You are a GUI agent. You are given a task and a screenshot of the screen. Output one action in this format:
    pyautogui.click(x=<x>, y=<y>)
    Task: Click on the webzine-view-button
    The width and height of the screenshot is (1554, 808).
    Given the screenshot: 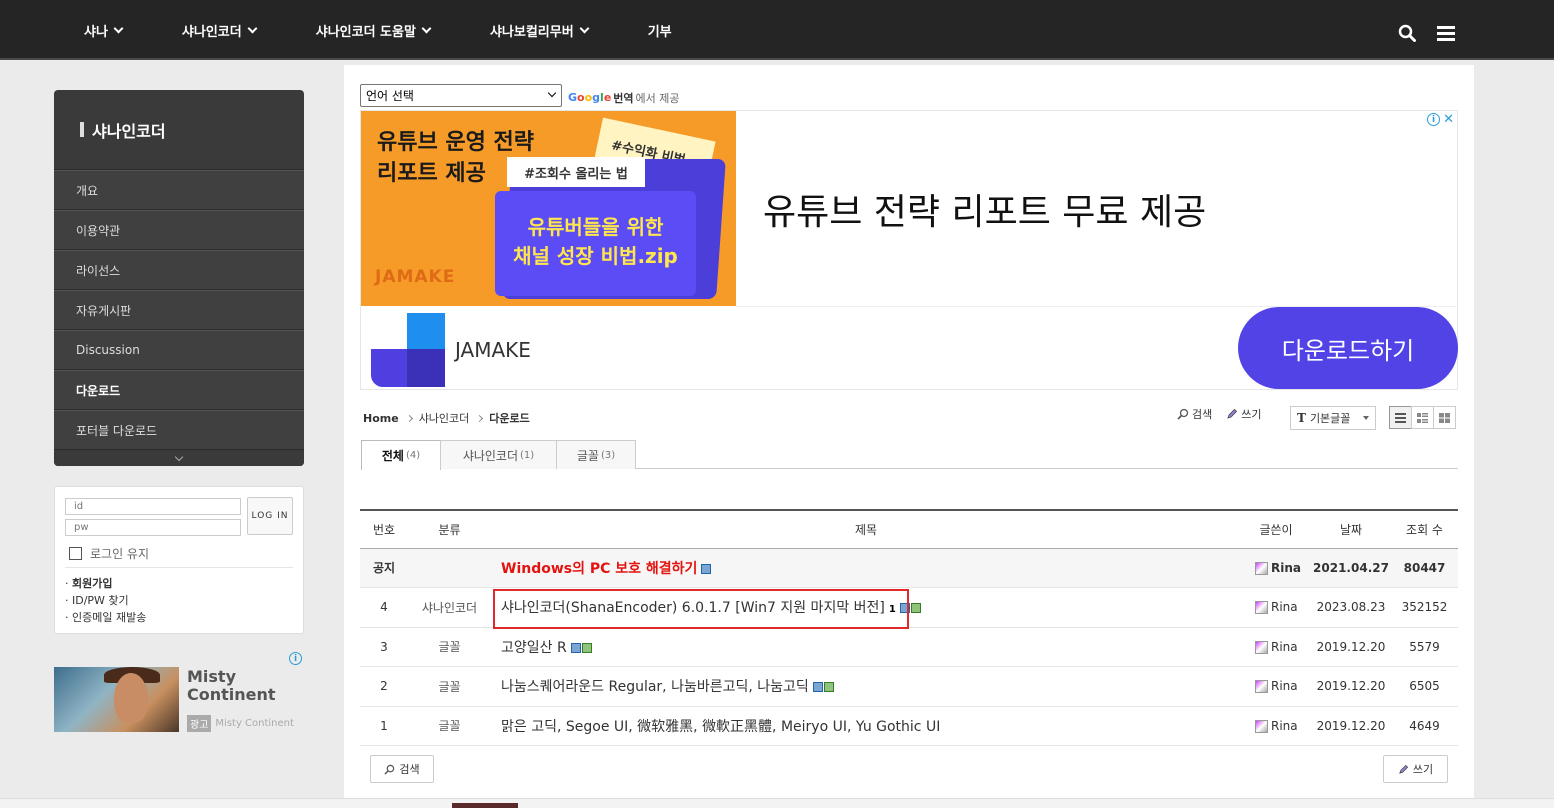 What is the action you would take?
    pyautogui.click(x=1422, y=417)
    